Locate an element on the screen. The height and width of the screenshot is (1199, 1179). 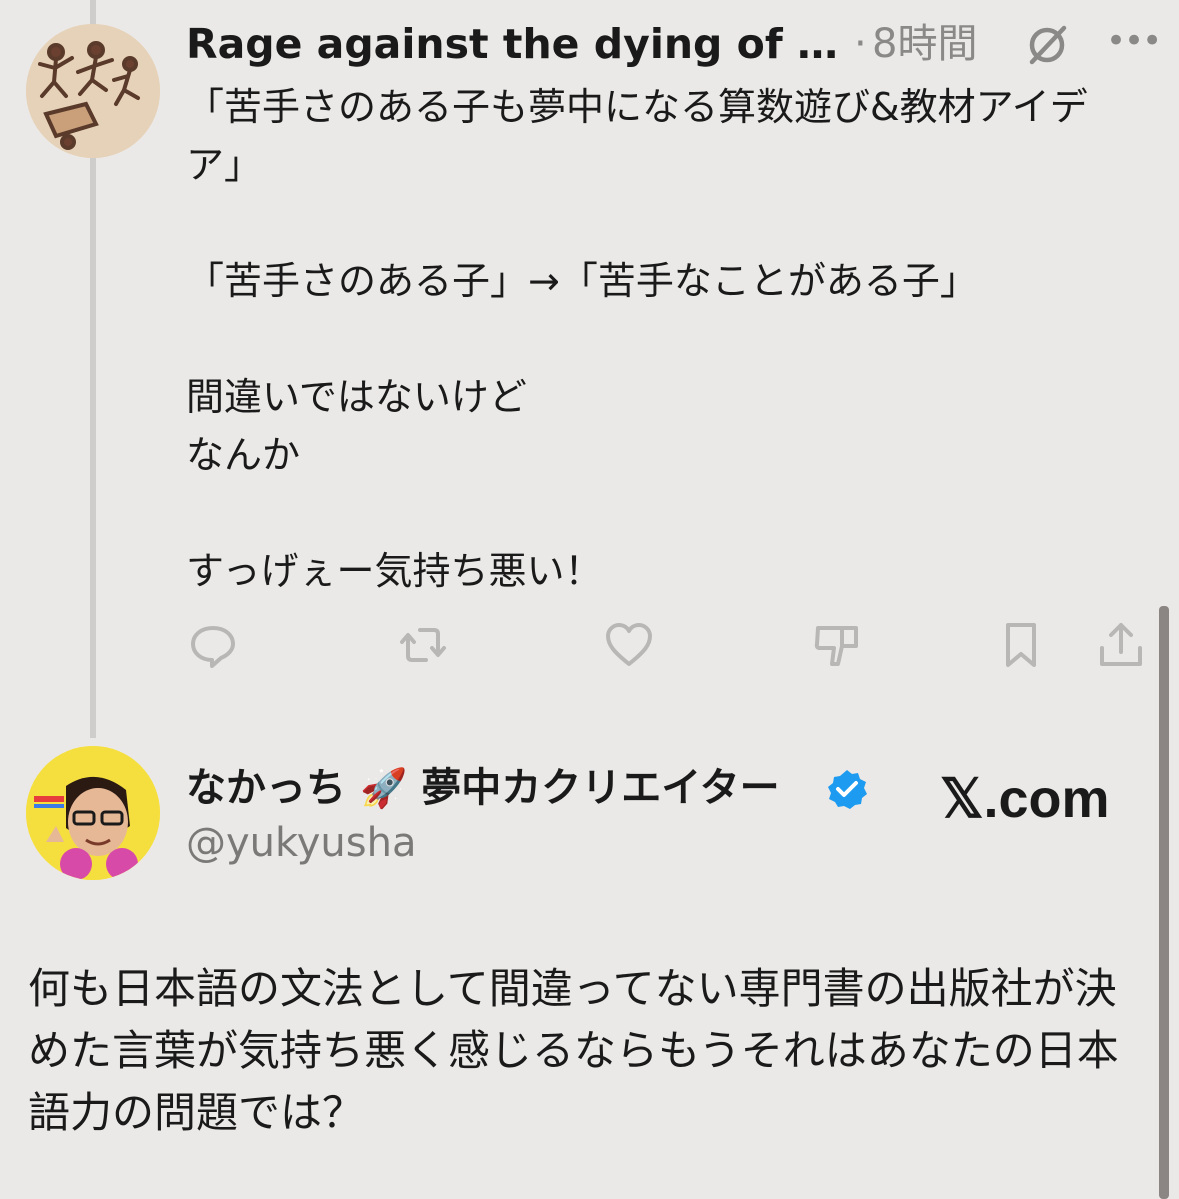
like-icon is located at coordinates (629, 645).